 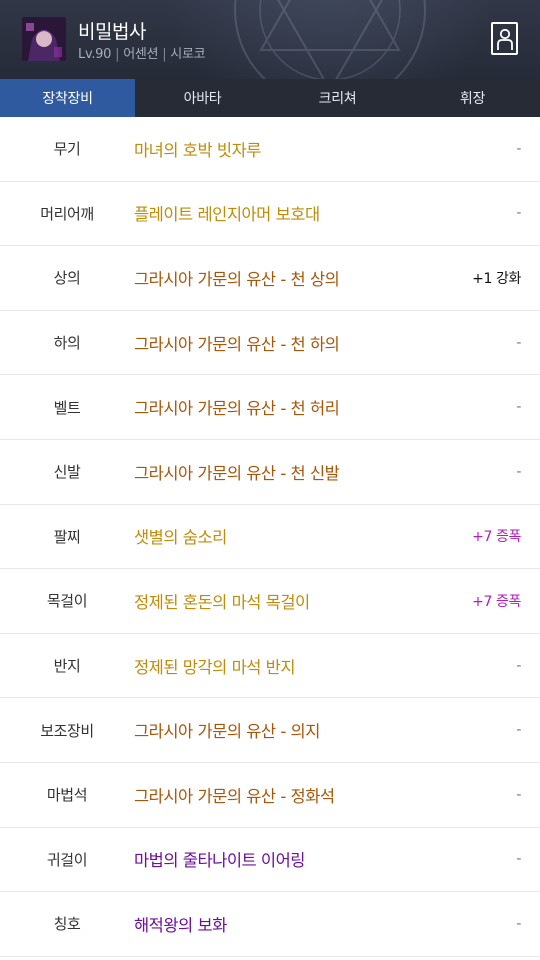 I want to click on equipment-row: 벨트 그라시아 가문의 유산 - 천 허리 -, so click(x=270, y=407).